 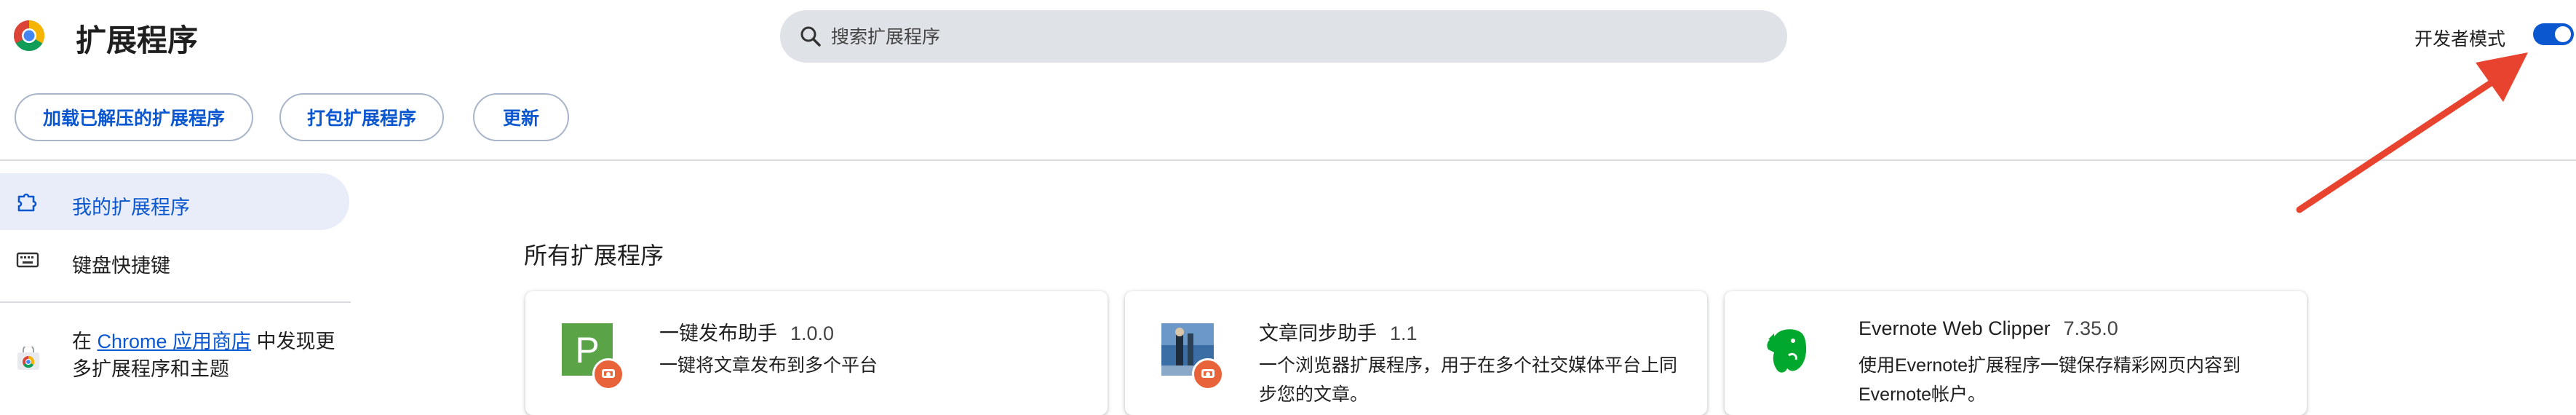 What do you see at coordinates (2090, 328) in the screenshot?
I see `extension-version: 7.35.0` at bounding box center [2090, 328].